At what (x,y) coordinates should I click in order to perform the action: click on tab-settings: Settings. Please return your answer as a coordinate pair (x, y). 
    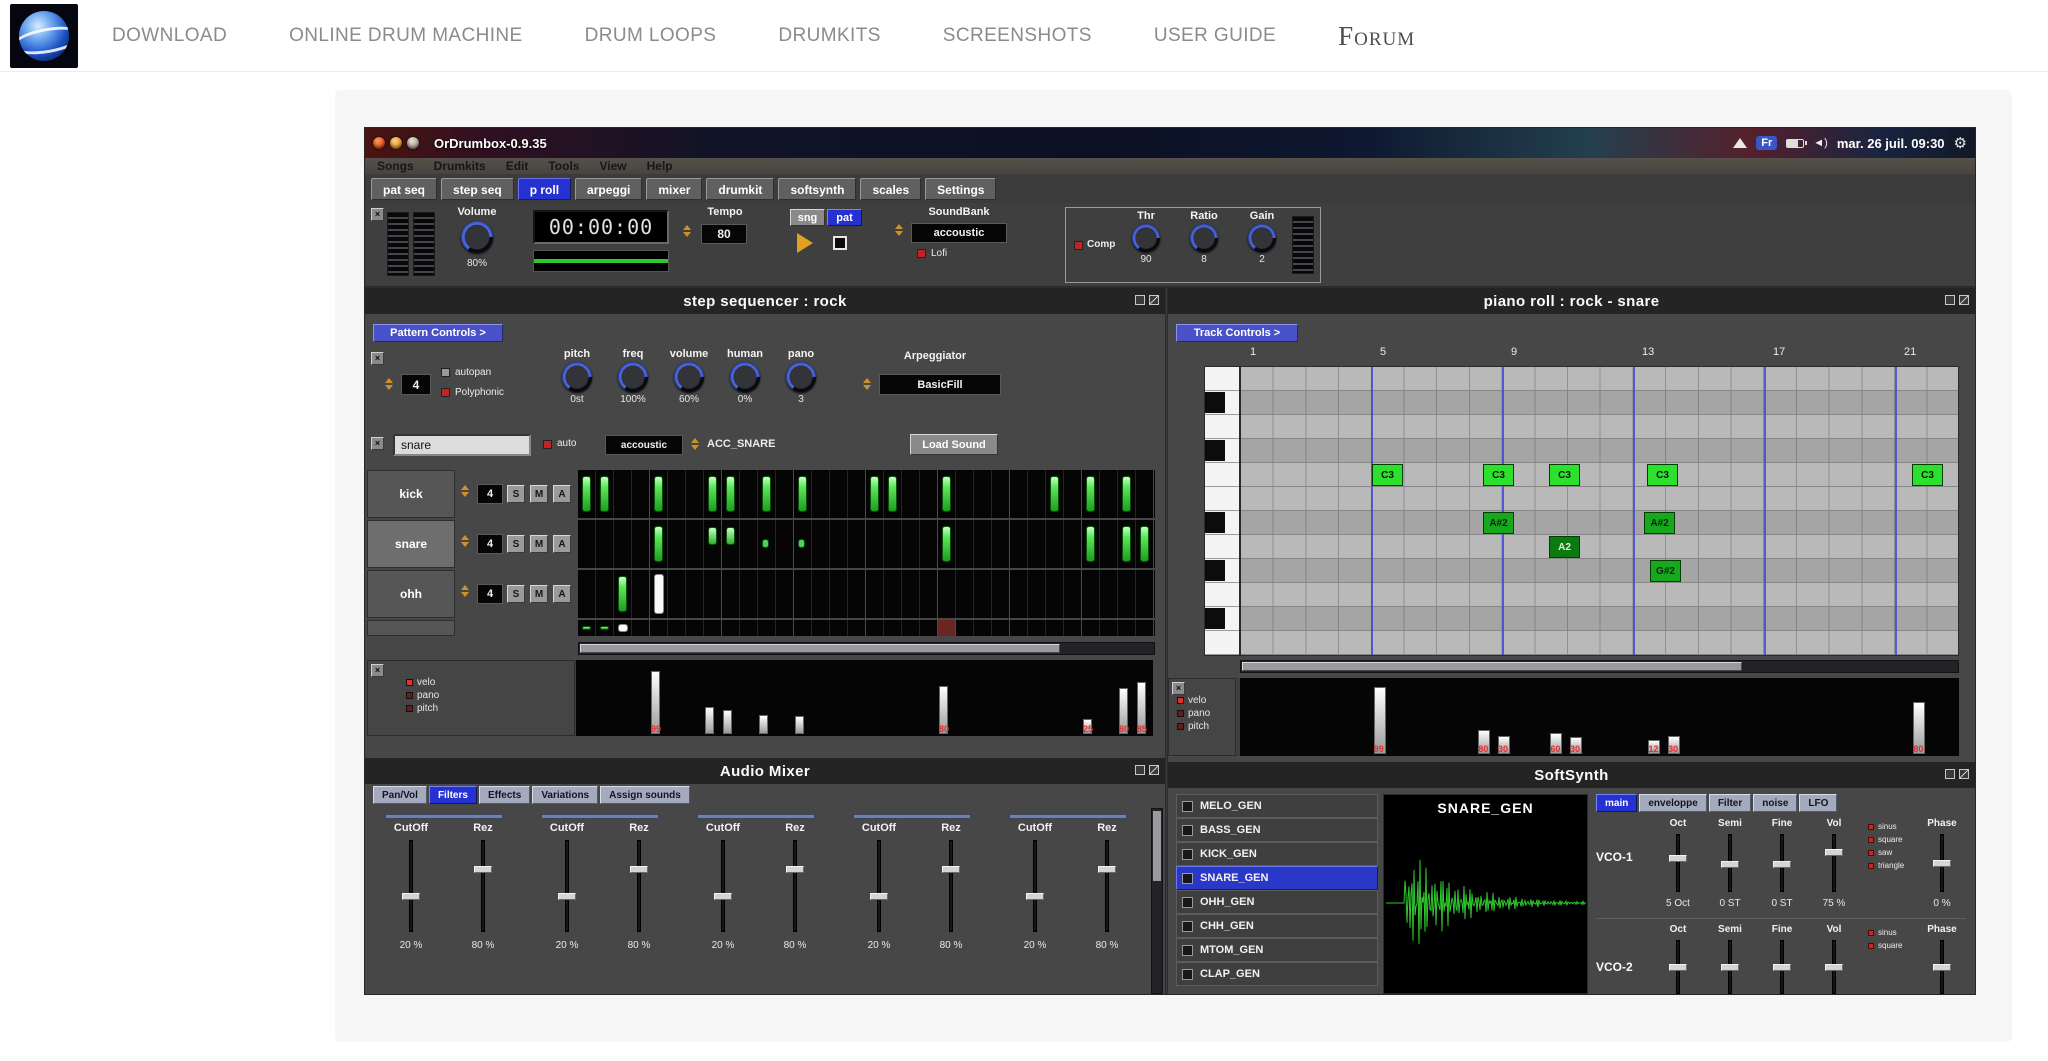
    Looking at the image, I should click on (961, 189).